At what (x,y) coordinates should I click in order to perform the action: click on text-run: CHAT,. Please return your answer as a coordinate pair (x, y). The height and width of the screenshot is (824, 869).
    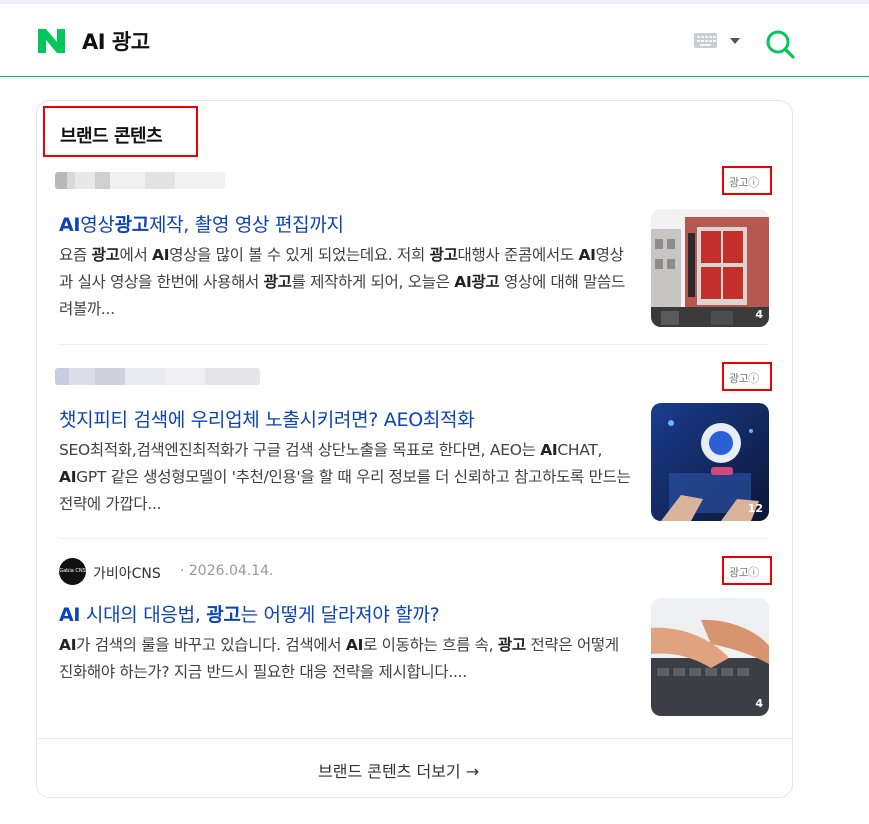
    Looking at the image, I should click on (580, 450).